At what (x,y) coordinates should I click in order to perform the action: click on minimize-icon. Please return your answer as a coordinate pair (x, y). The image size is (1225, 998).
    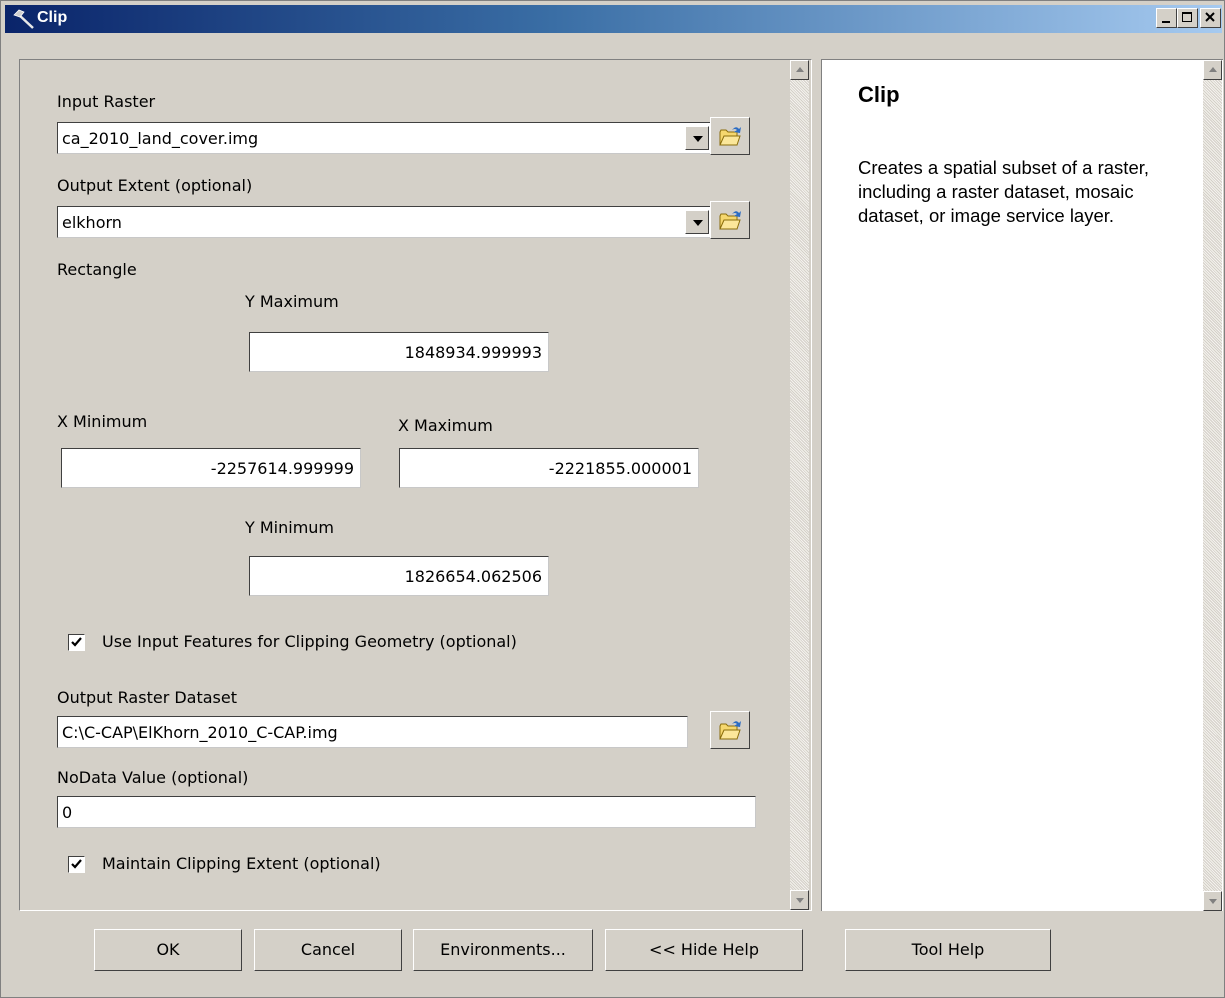
    Looking at the image, I should click on (1166, 22).